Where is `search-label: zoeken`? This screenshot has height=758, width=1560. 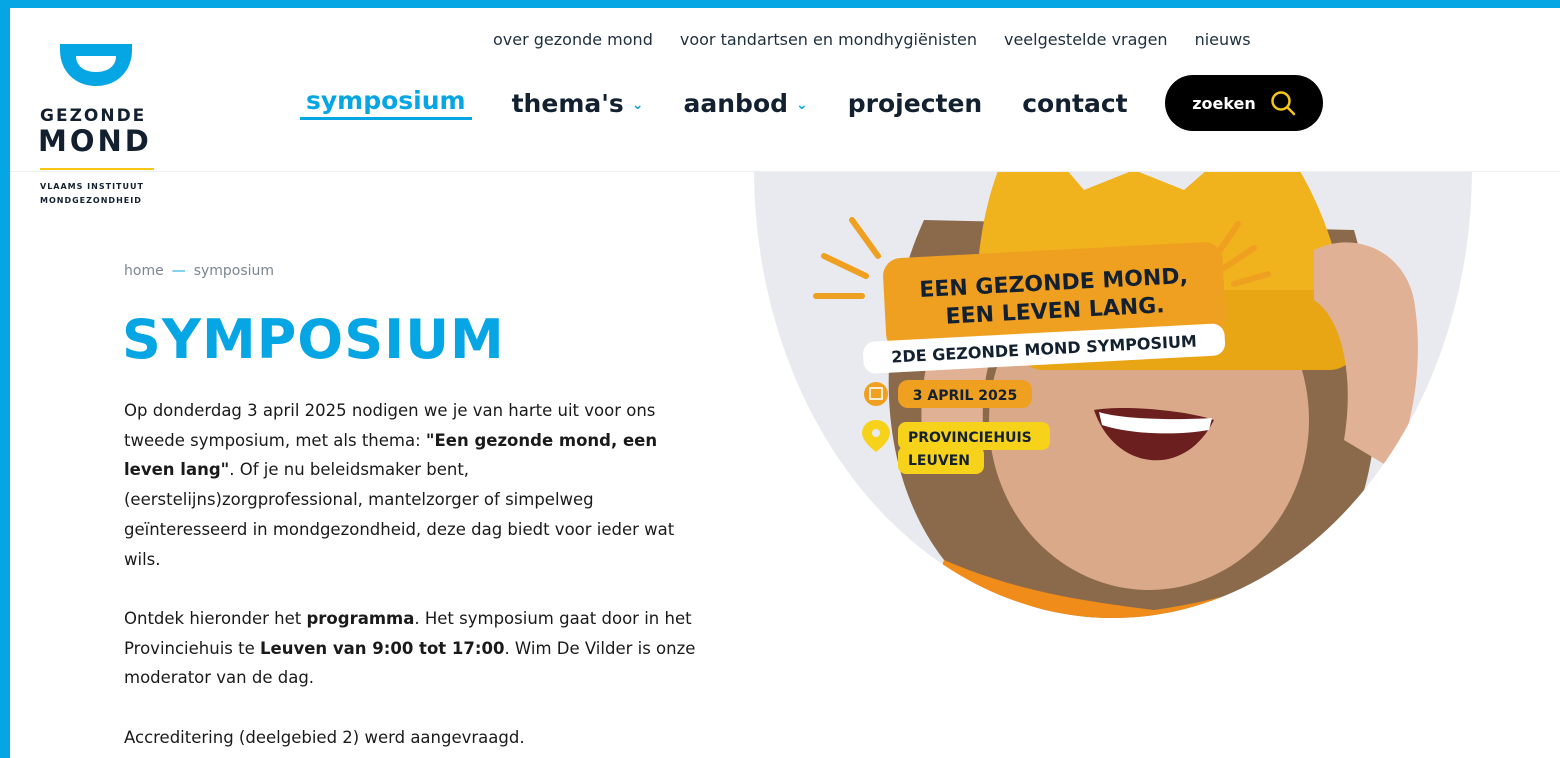
search-label: zoeken is located at coordinates (1224, 103).